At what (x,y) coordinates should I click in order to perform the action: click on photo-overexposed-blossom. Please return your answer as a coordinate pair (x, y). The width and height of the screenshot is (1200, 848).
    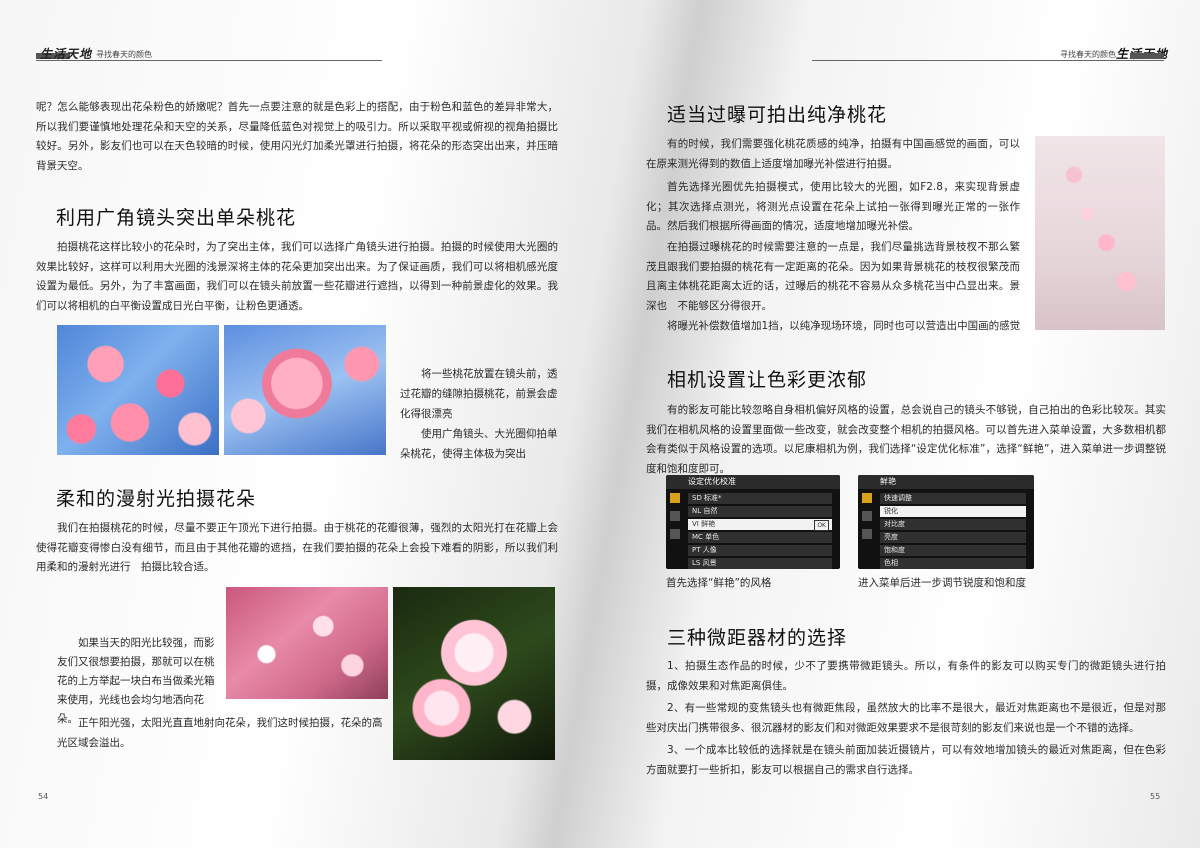
    Looking at the image, I should click on (1100, 233).